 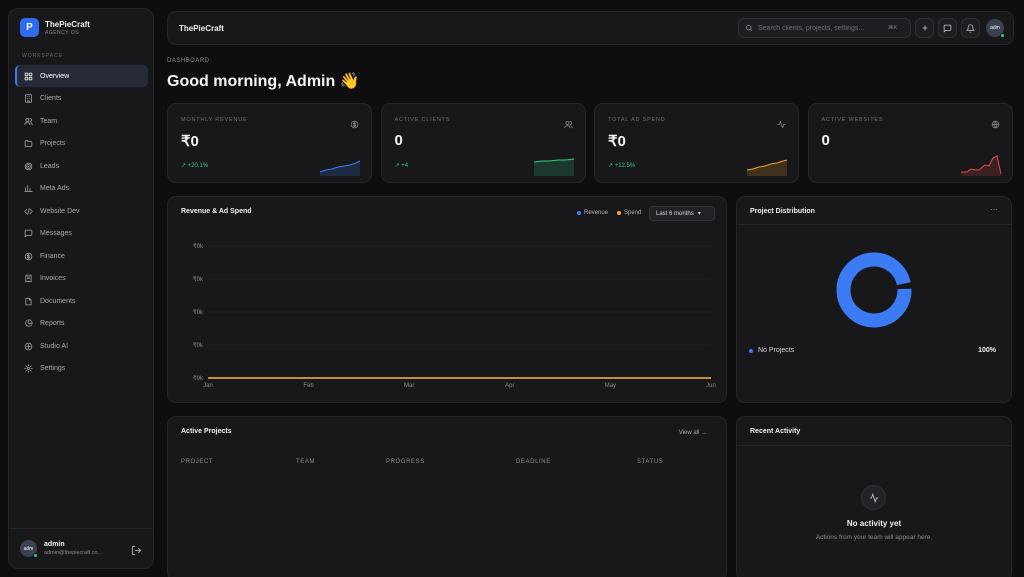 I want to click on empty-state-title: No activity yet, so click(x=874, y=523).